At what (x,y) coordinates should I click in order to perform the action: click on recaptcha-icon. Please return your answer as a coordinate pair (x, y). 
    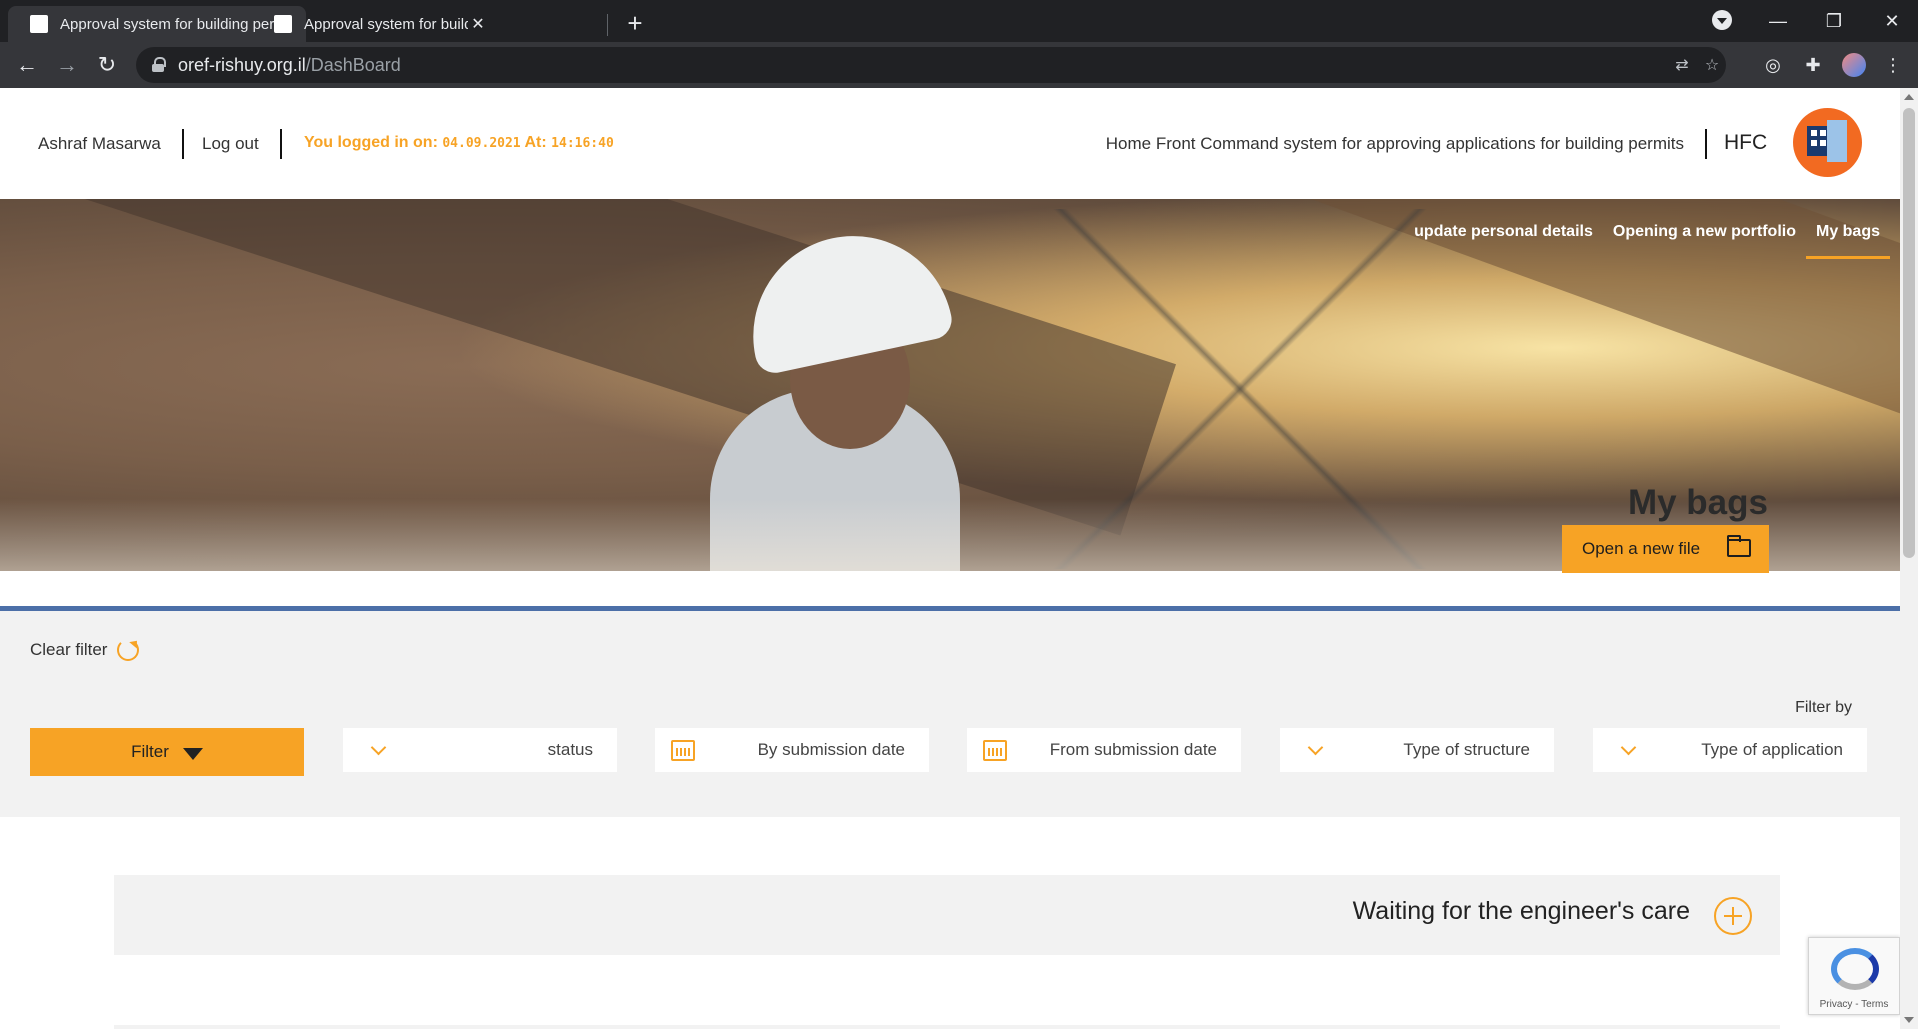
    Looking at the image, I should click on (1855, 969).